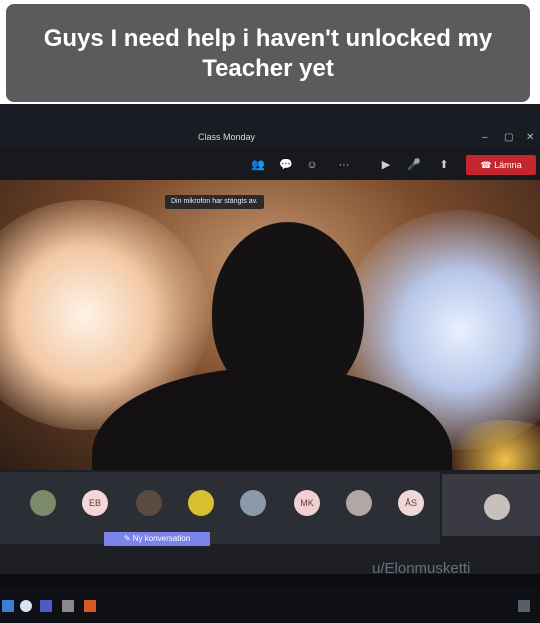 Image resolution: width=540 pixels, height=623 pixels. What do you see at coordinates (312, 165) in the screenshot?
I see `reactions-icon: ☺` at bounding box center [312, 165].